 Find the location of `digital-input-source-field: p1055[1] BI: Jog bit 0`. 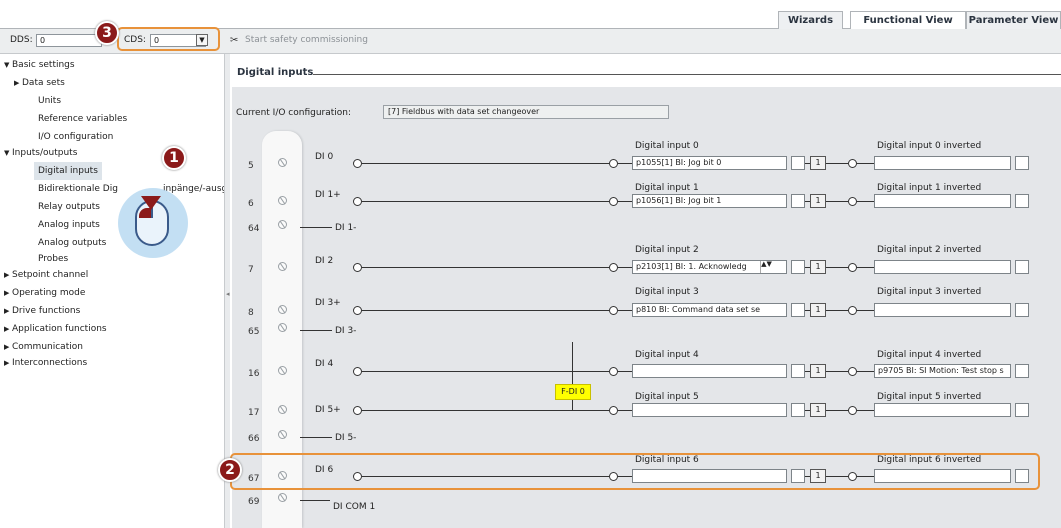

digital-input-source-field: p1055[1] BI: Jog bit 0 is located at coordinates (709, 163).